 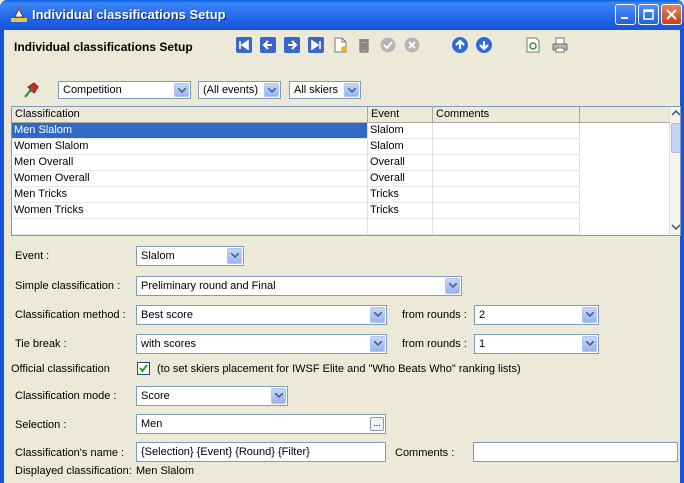 What do you see at coordinates (169, 344) in the screenshot?
I see `tie-break-value: with scores` at bounding box center [169, 344].